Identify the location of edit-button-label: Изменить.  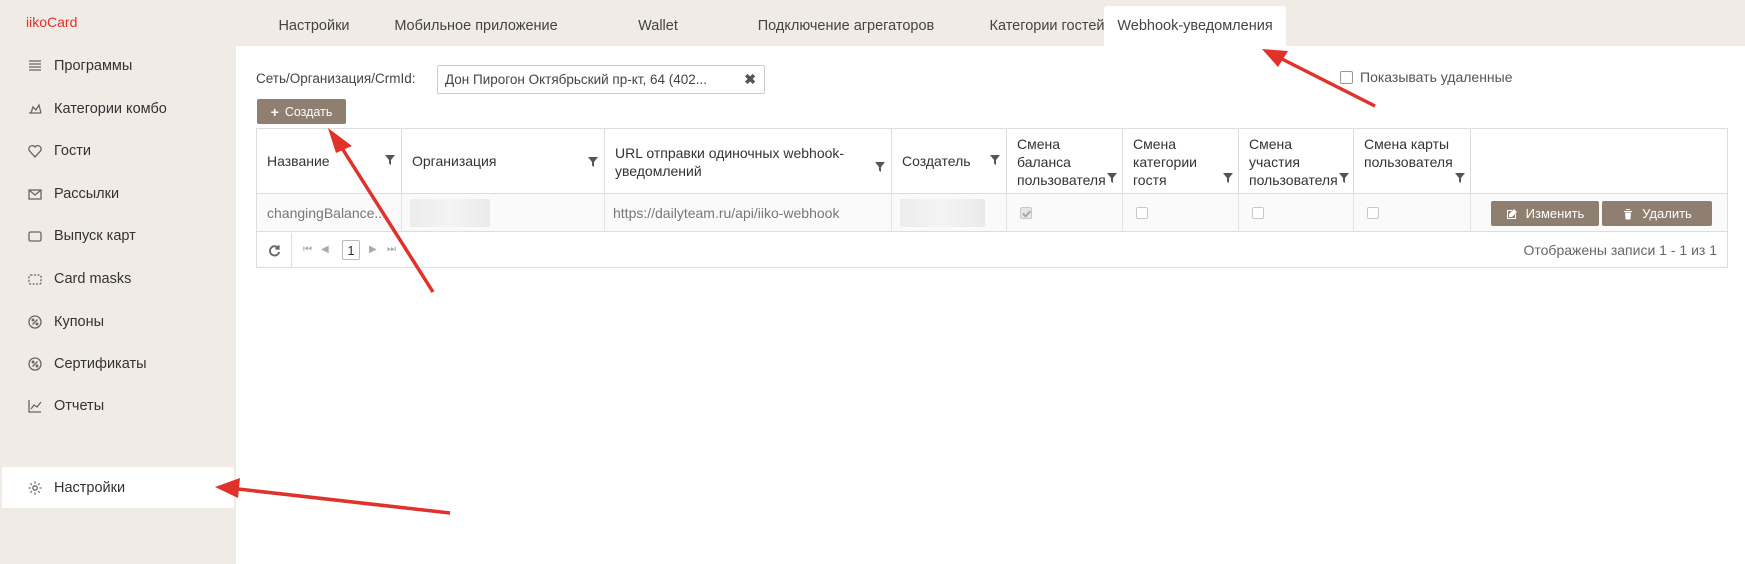
(1555, 213).